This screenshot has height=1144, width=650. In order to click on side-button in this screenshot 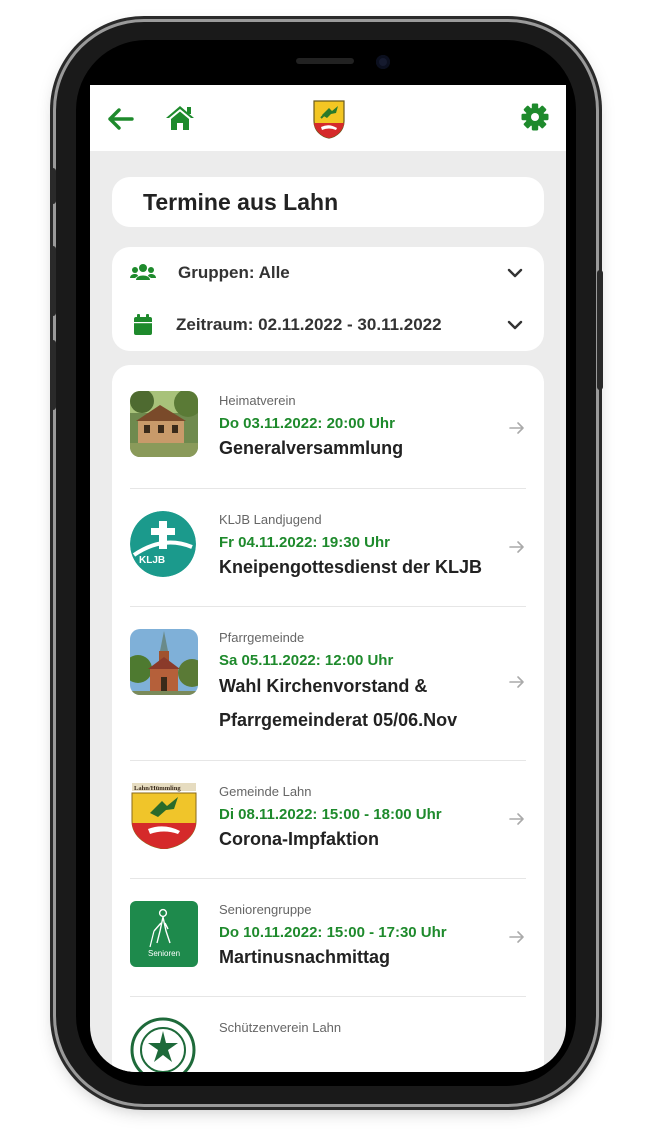, I will do `click(53, 186)`.